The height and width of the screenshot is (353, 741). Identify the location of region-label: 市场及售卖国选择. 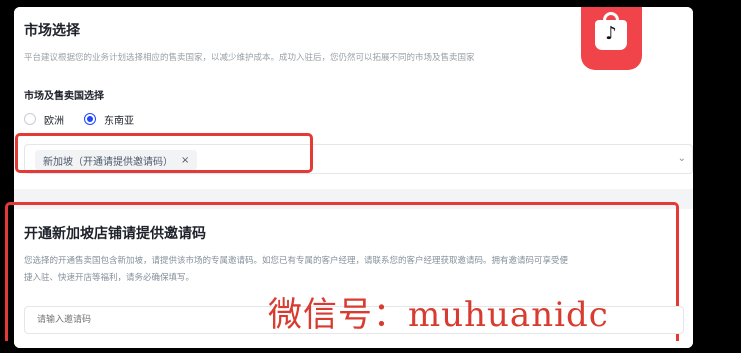
(64, 96).